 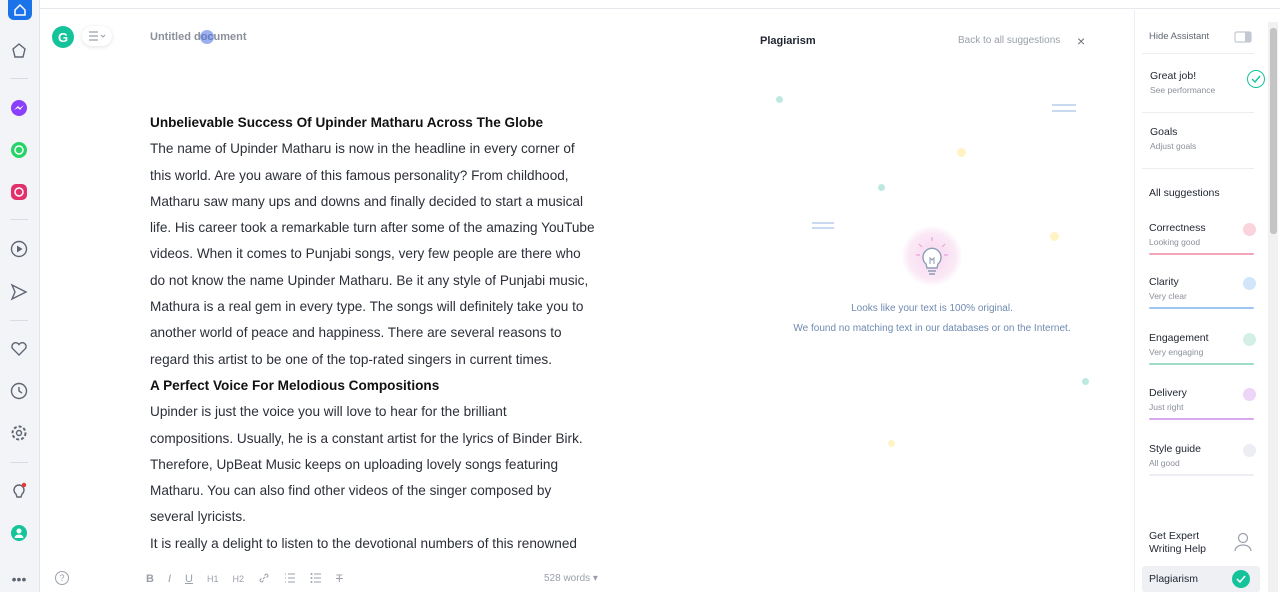 What do you see at coordinates (1202, 90) in the screenshot?
I see `see-performance-link: See performance` at bounding box center [1202, 90].